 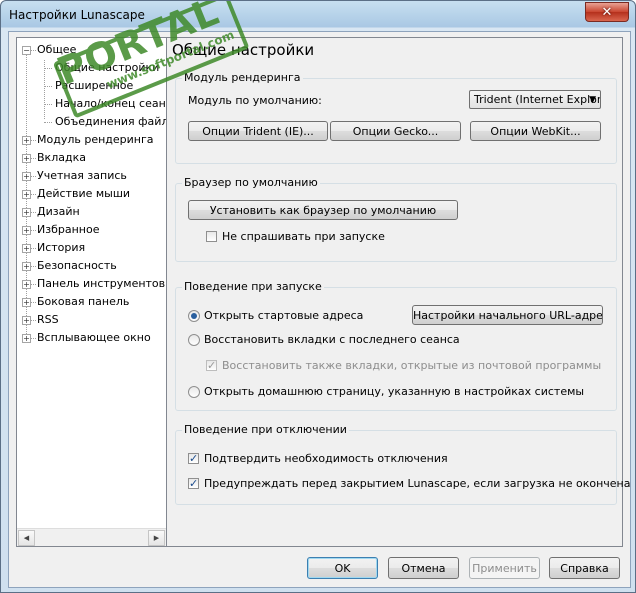 I want to click on close-button: ✕, so click(x=607, y=12).